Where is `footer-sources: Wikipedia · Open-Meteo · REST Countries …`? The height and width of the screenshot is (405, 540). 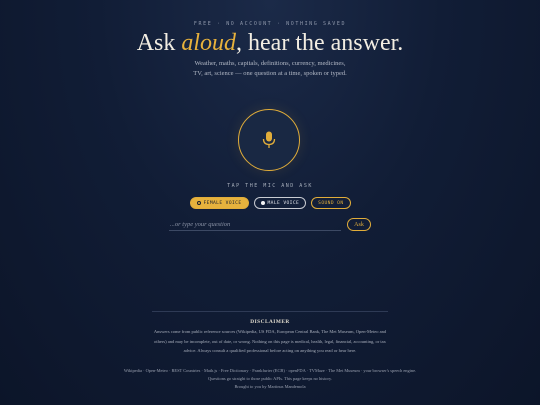 footer-sources: Wikipedia · Open-Meteo · REST Countries … is located at coordinates (270, 370).